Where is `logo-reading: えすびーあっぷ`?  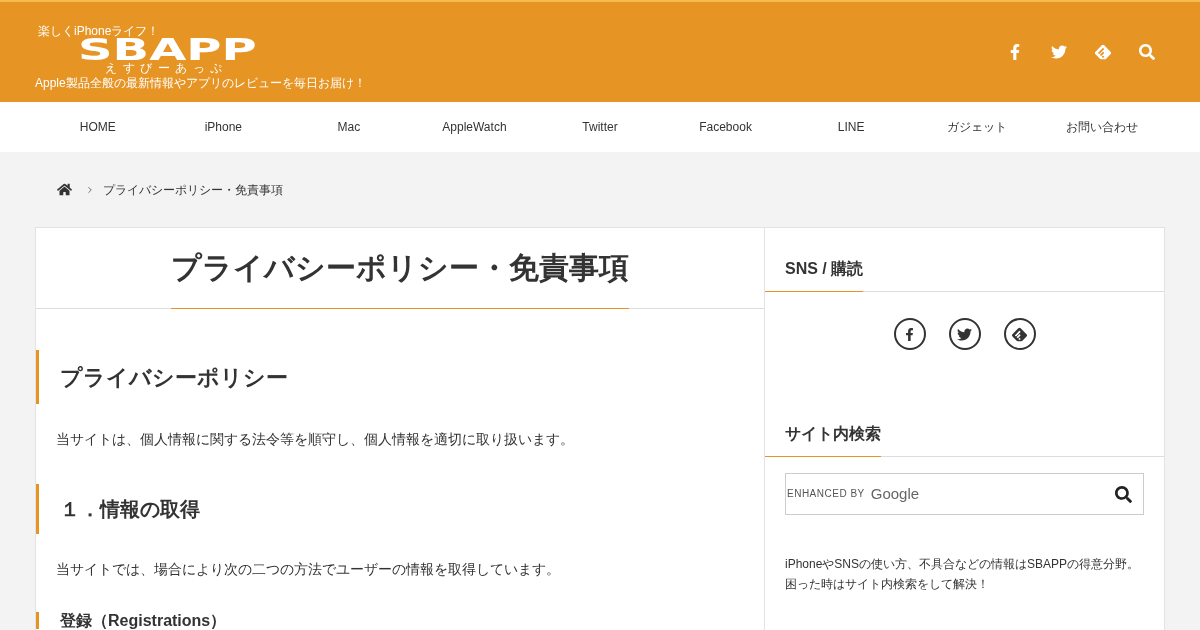
logo-reading: えすびーあっぷ is located at coordinates (167, 68).